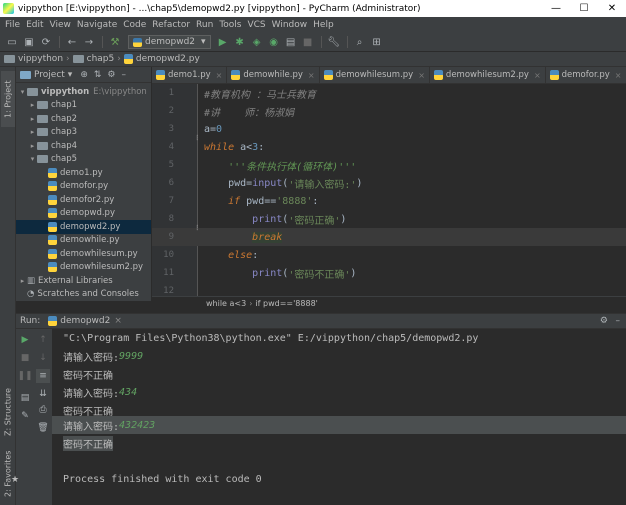 The image size is (626, 505). Describe the element at coordinates (556, 8) in the screenshot. I see `minimize-button: —` at that location.